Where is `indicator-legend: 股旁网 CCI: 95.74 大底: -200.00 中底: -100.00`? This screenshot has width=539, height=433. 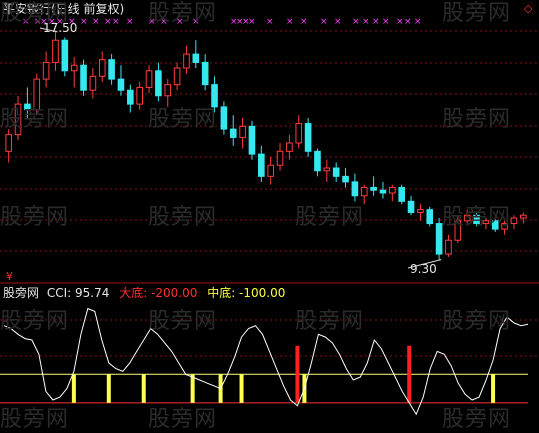 indicator-legend: 股旁网 CCI: 95.74 大底: -200.00 中底: -100.00 is located at coordinates (144, 293).